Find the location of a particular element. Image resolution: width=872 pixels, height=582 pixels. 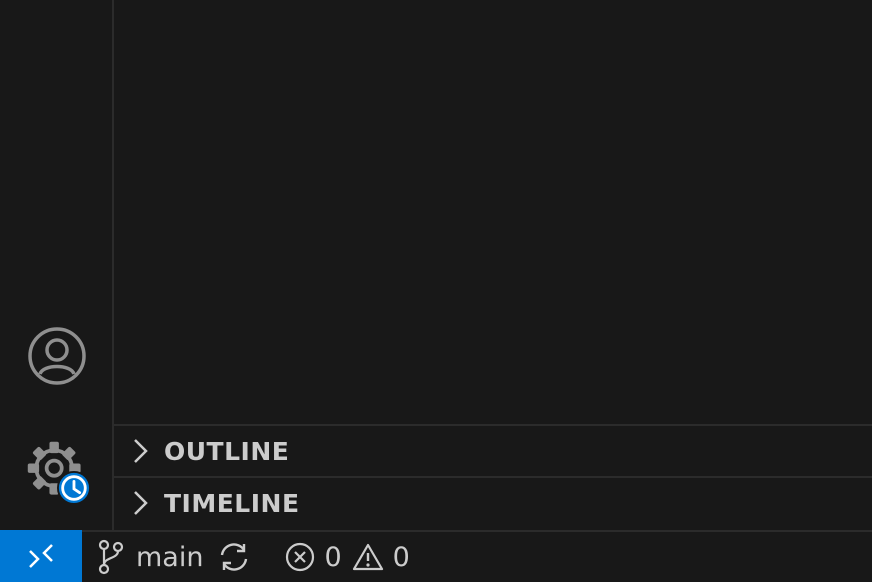

warning-icon is located at coordinates (367, 557).